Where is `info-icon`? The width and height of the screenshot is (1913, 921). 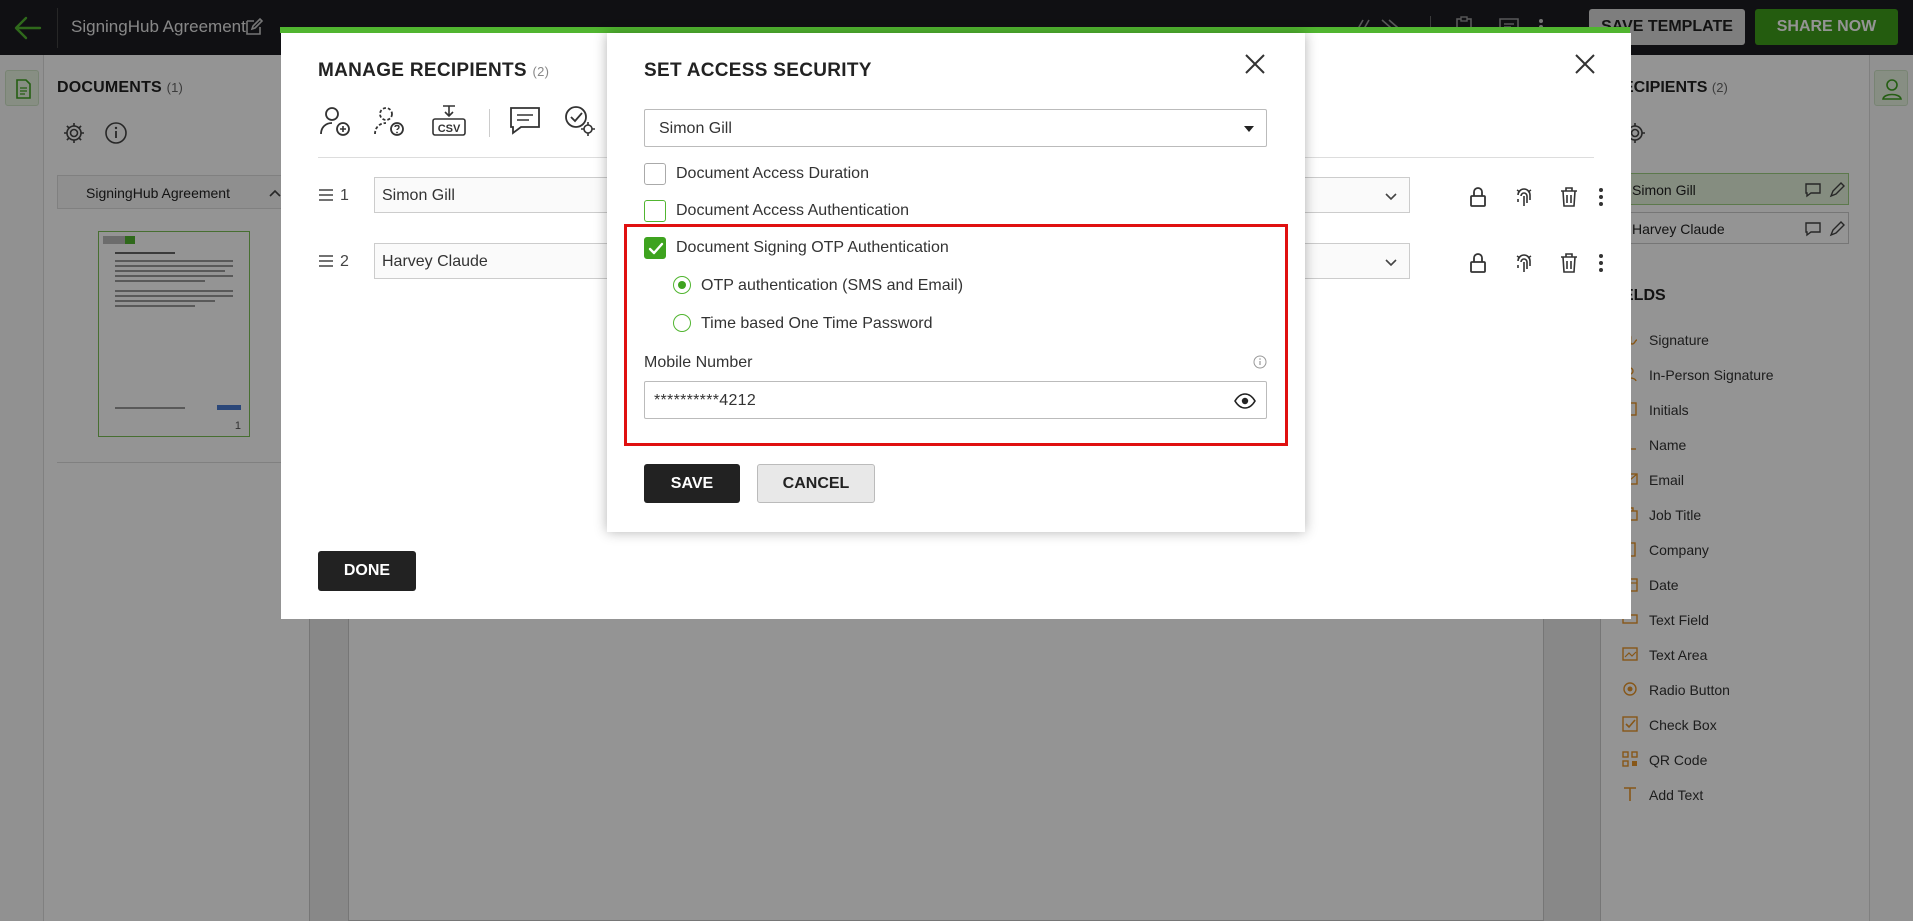 info-icon is located at coordinates (1260, 362).